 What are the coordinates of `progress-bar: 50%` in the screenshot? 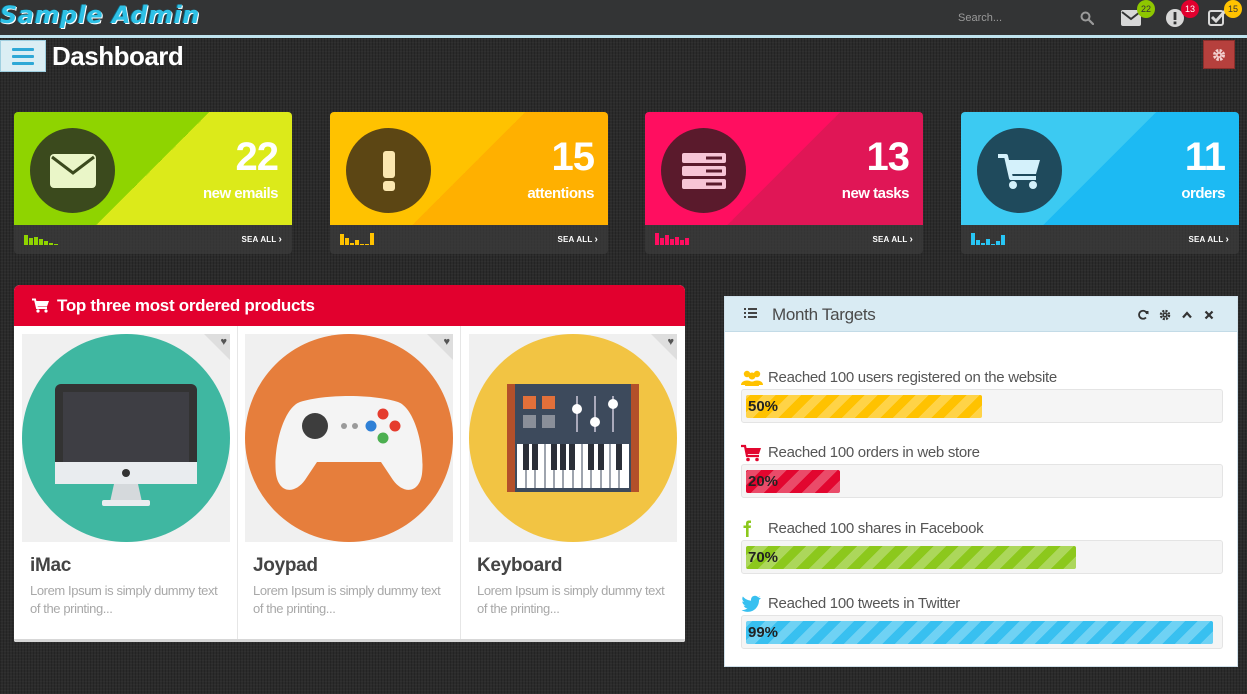 It's located at (982, 406).